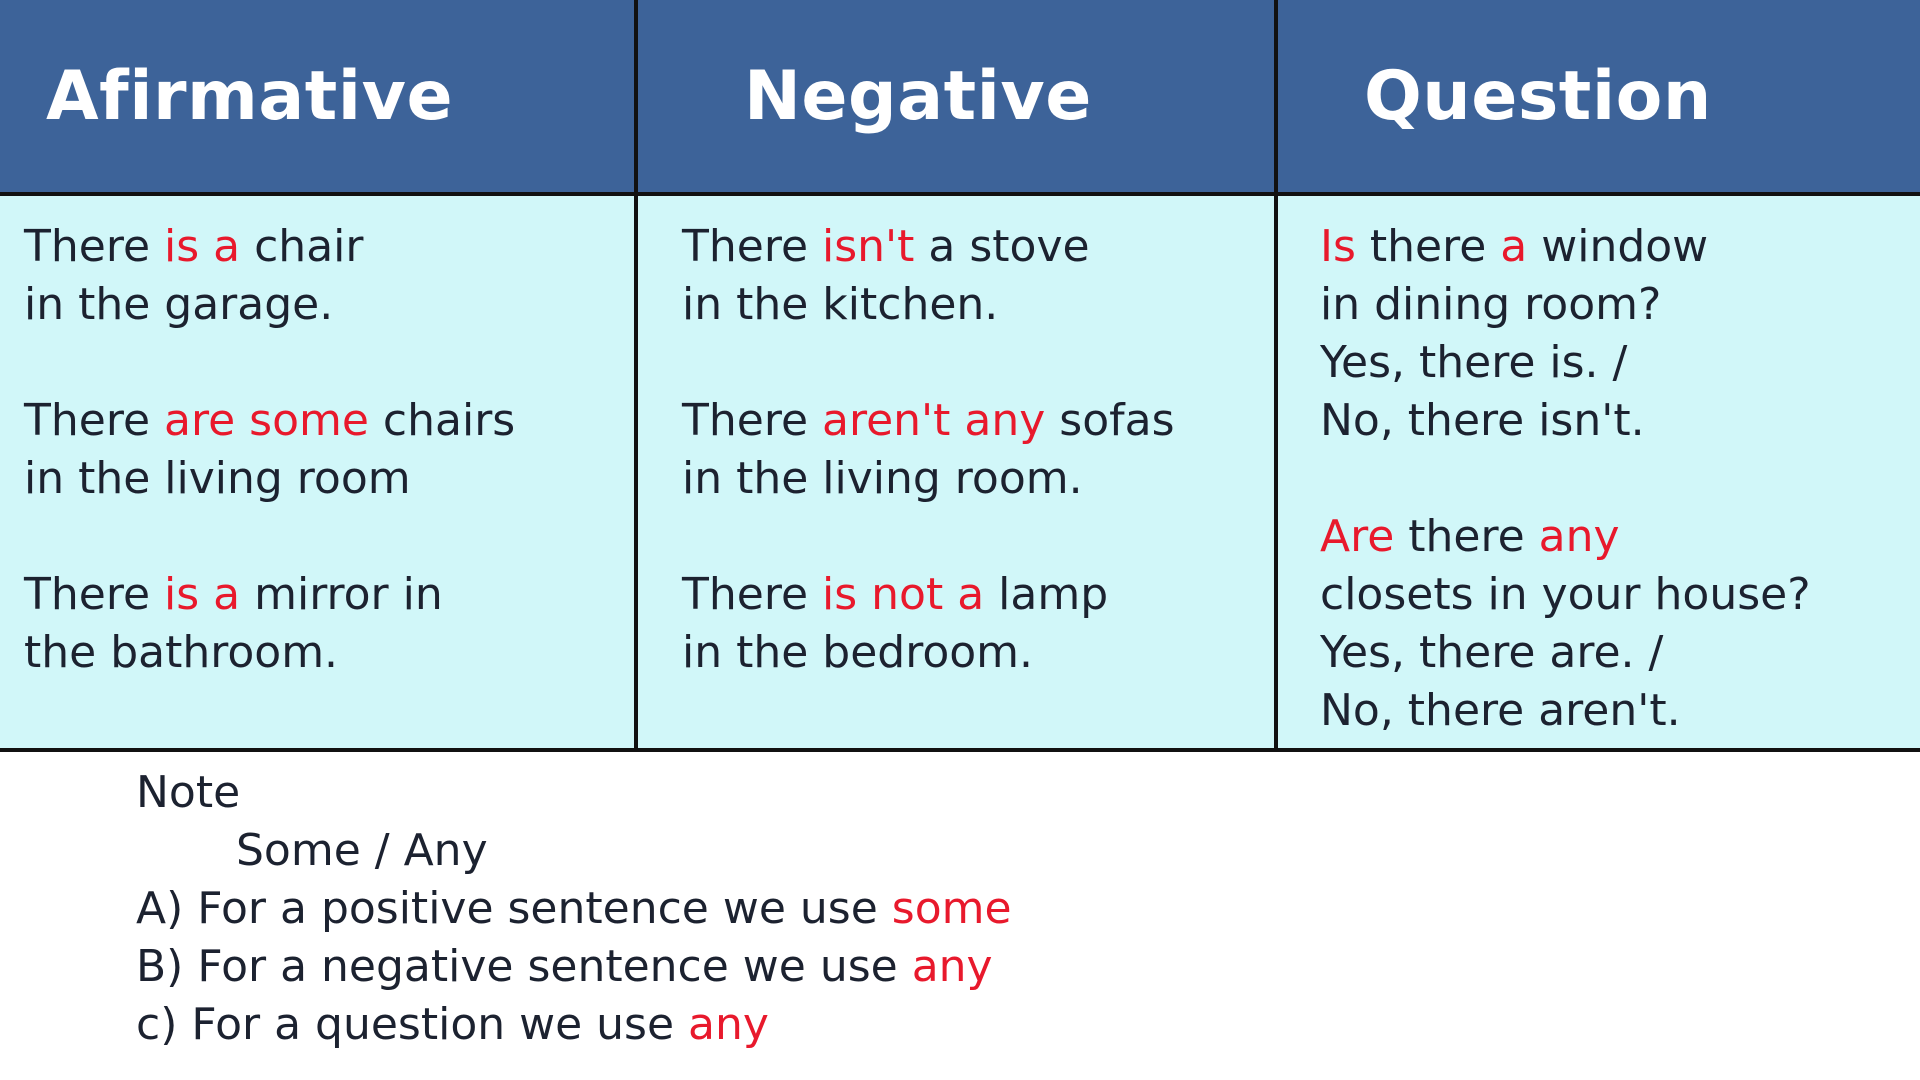 The height and width of the screenshot is (1080, 1920). I want to click on highlight-text: are some, so click(266, 420).